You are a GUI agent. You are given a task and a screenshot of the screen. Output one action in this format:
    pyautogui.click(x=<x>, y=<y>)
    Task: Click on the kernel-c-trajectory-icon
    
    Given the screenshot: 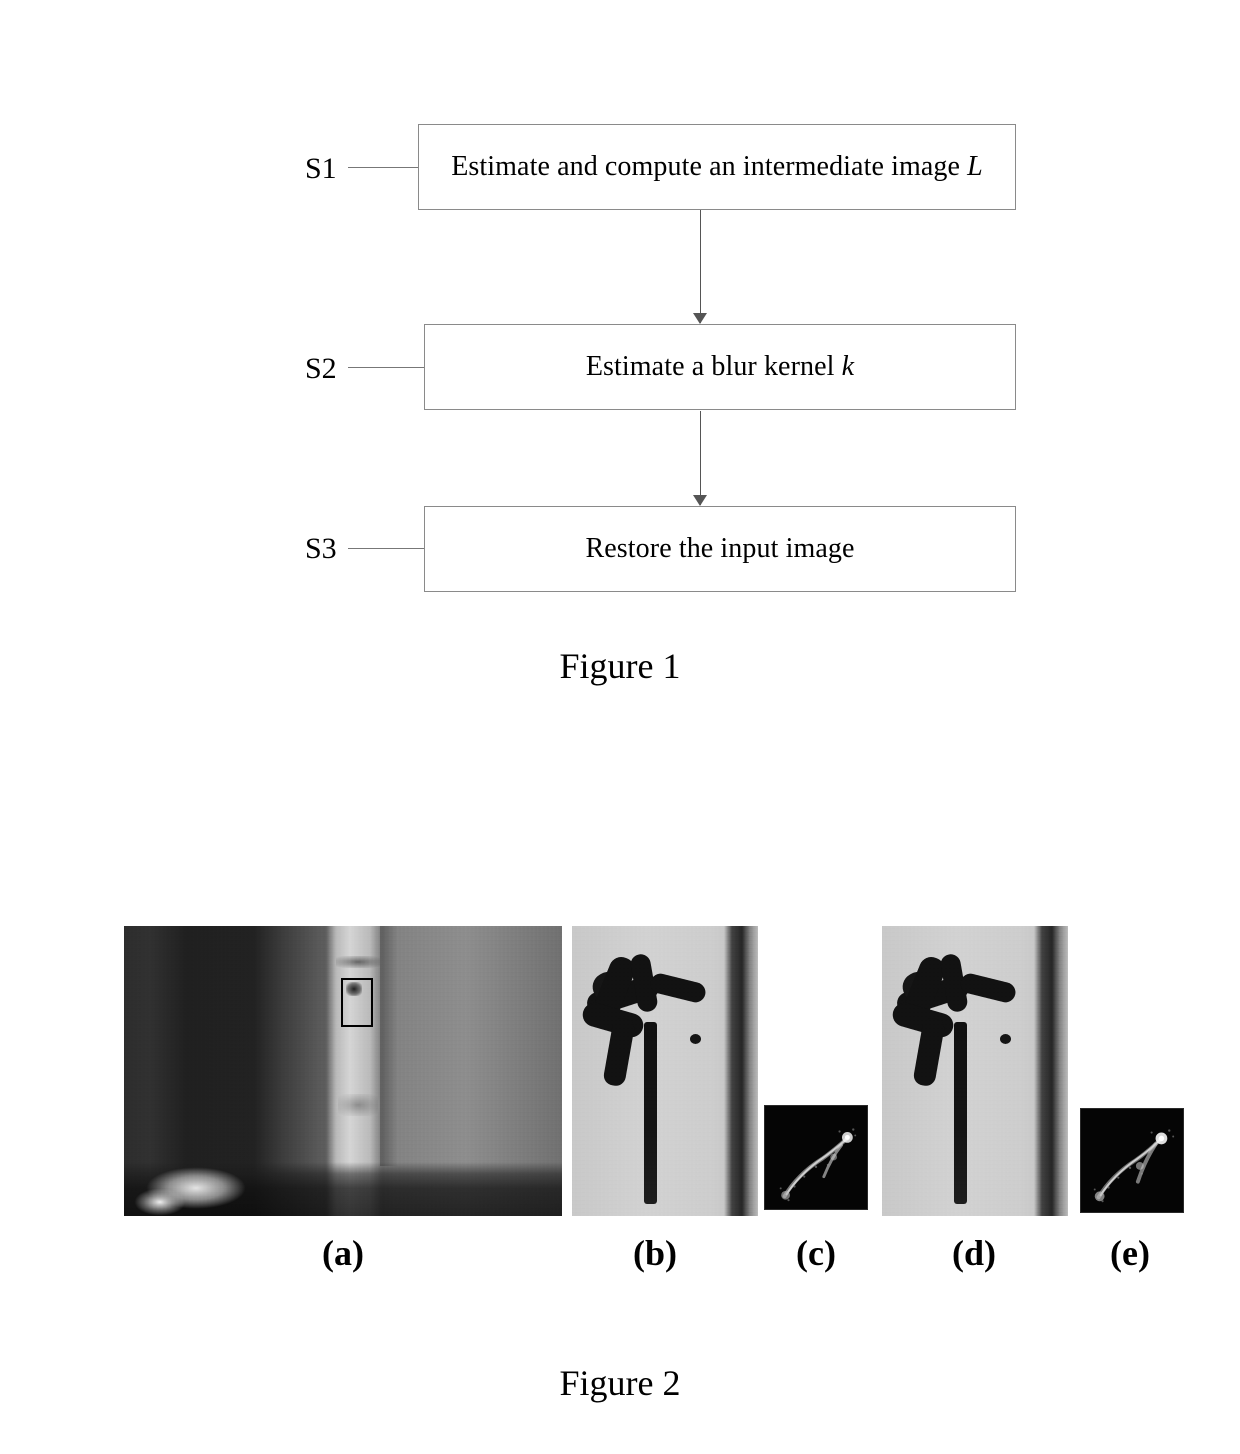 What is the action you would take?
    pyautogui.click(x=816, y=1157)
    